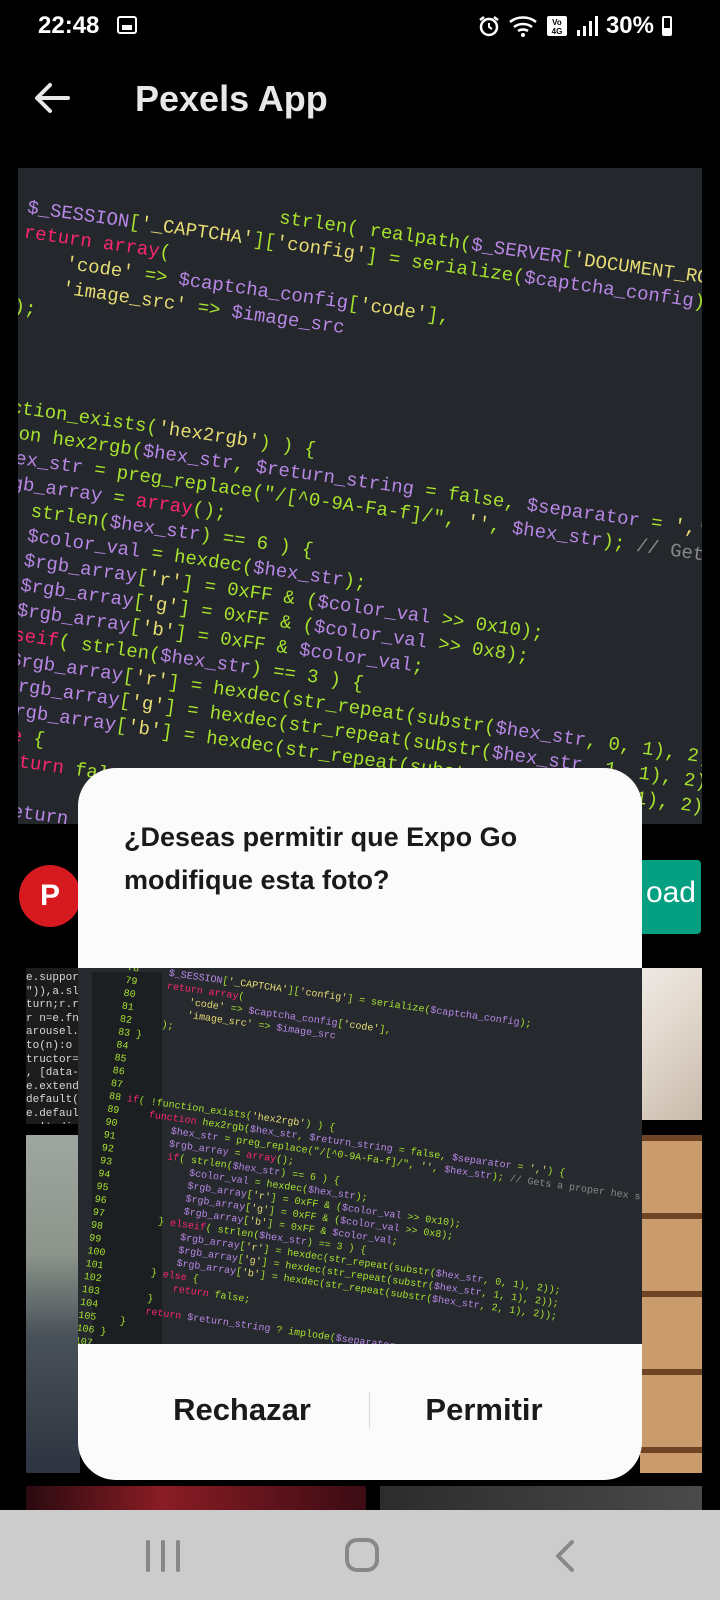 Image resolution: width=720 pixels, height=1600 pixels. I want to click on tile-code-line: arousel., so click(52, 1032).